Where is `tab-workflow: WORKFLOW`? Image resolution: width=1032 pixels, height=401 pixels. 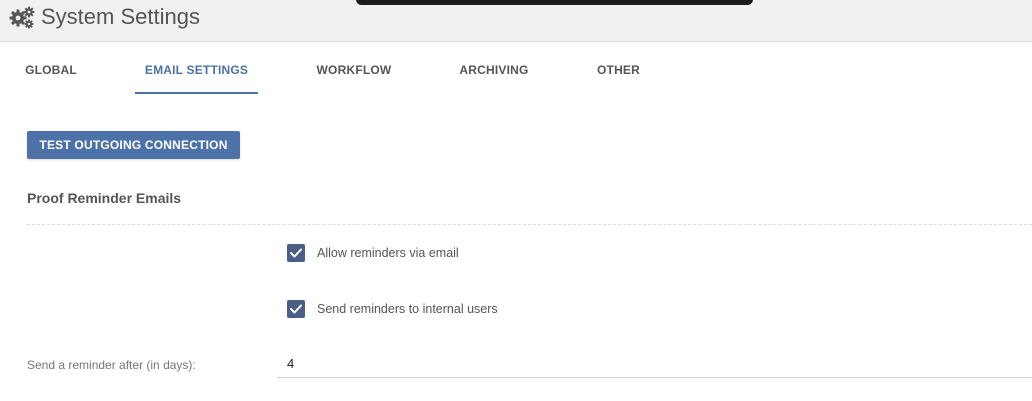 tab-workflow: WORKFLOW is located at coordinates (354, 68).